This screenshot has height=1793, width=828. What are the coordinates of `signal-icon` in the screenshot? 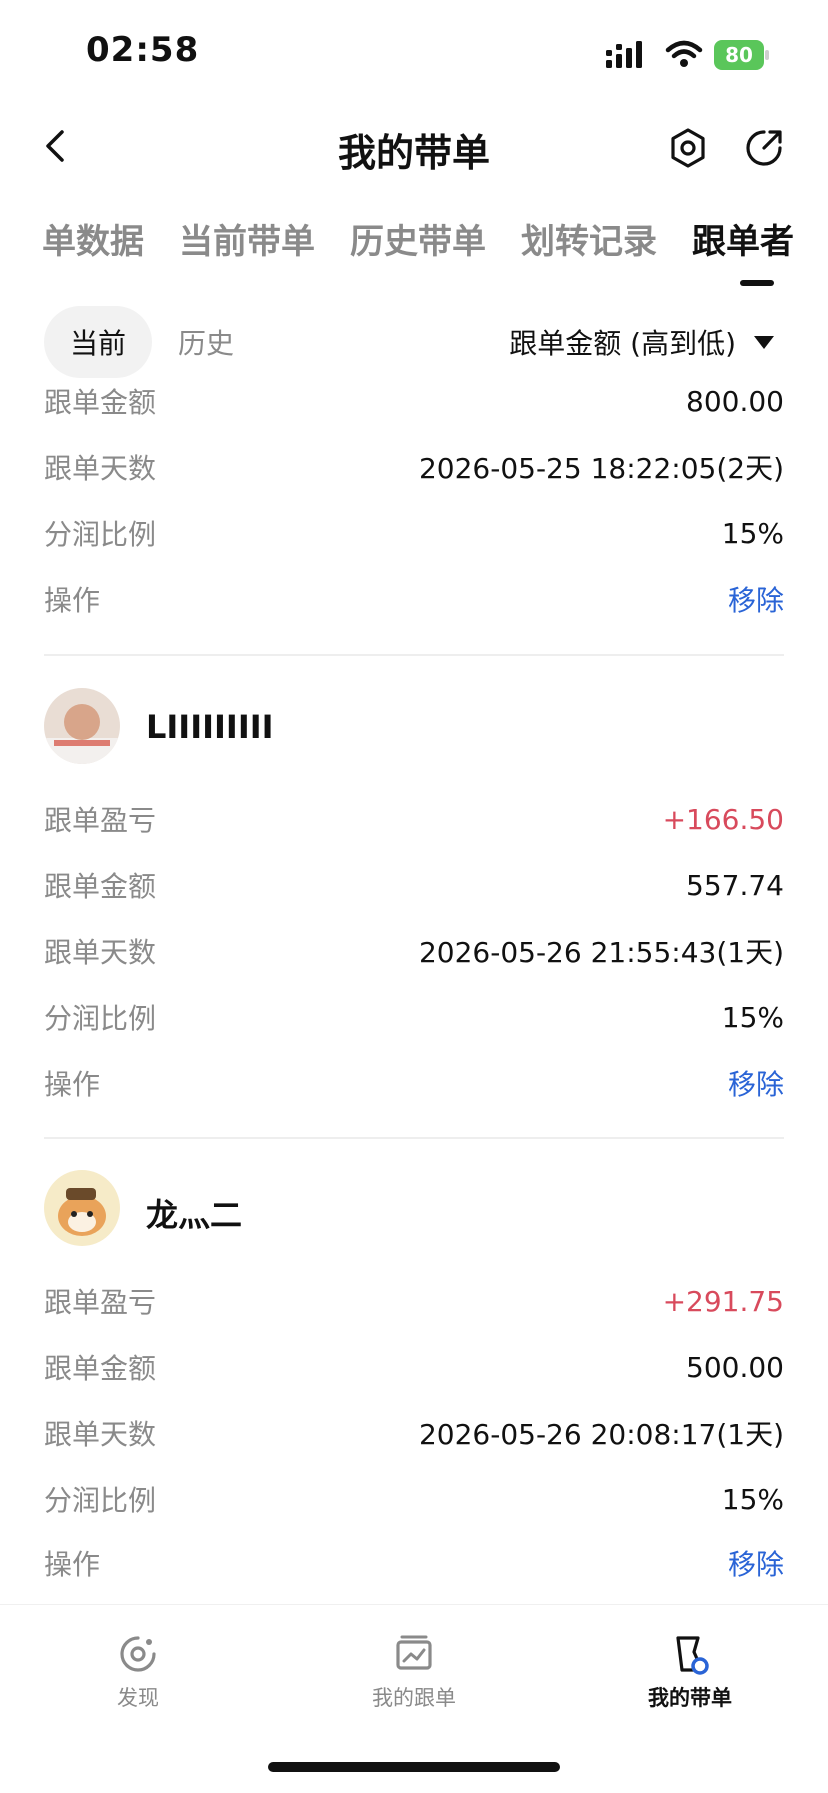 It's located at (624, 54).